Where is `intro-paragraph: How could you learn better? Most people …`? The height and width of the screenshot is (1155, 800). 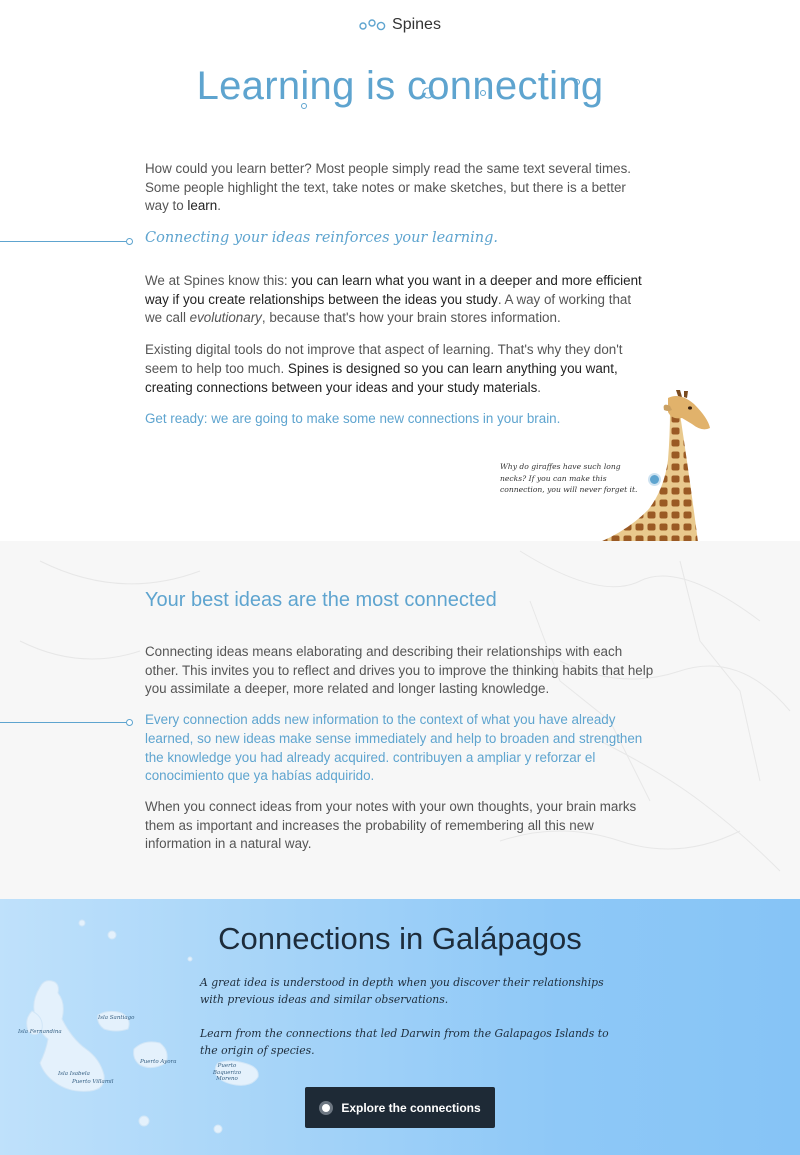 intro-paragraph: How could you learn better? Most people … is located at coordinates (388, 187).